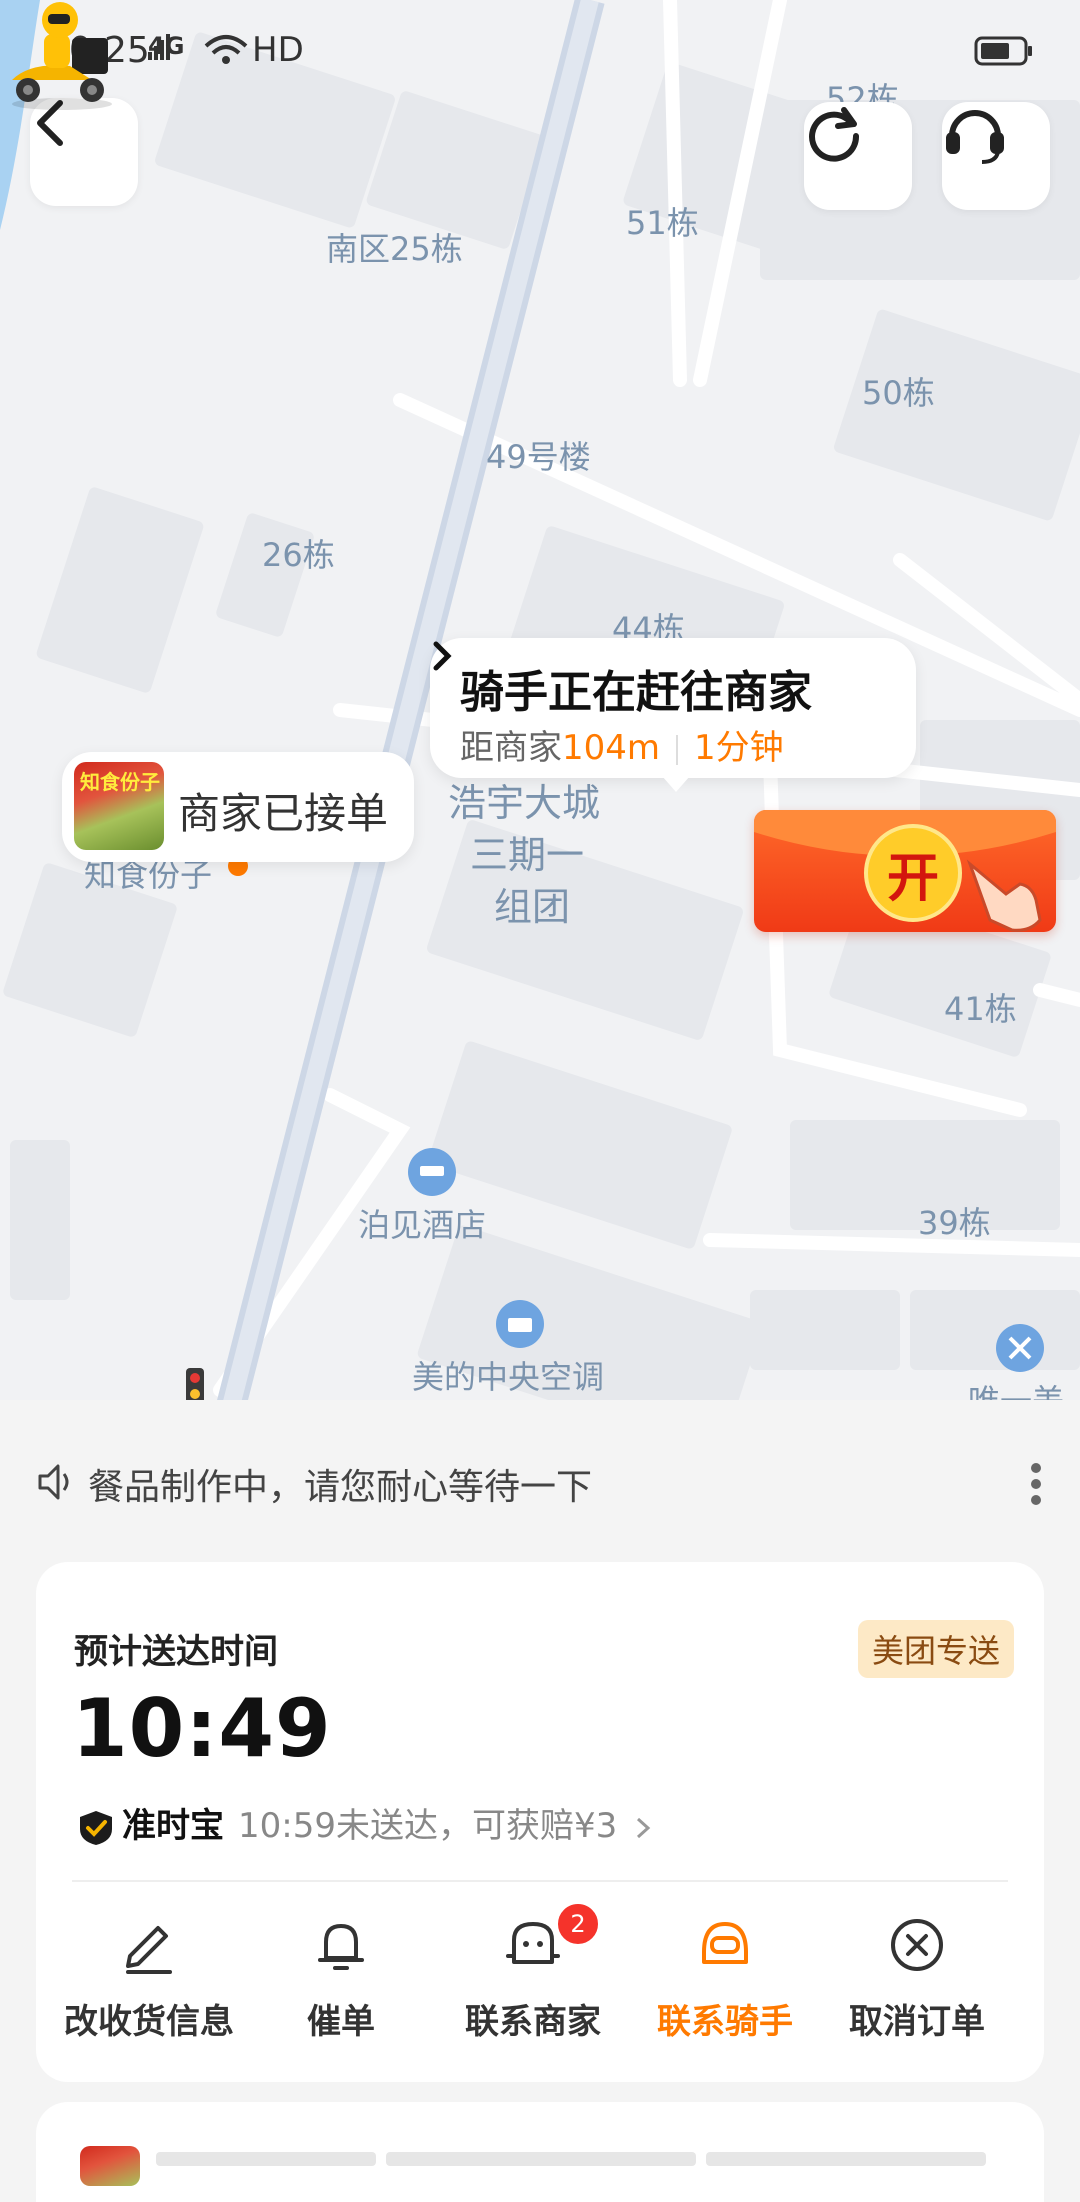 This screenshot has width=1080, height=2202. I want to click on poi-label: 泊见酒店, so click(422, 1225).